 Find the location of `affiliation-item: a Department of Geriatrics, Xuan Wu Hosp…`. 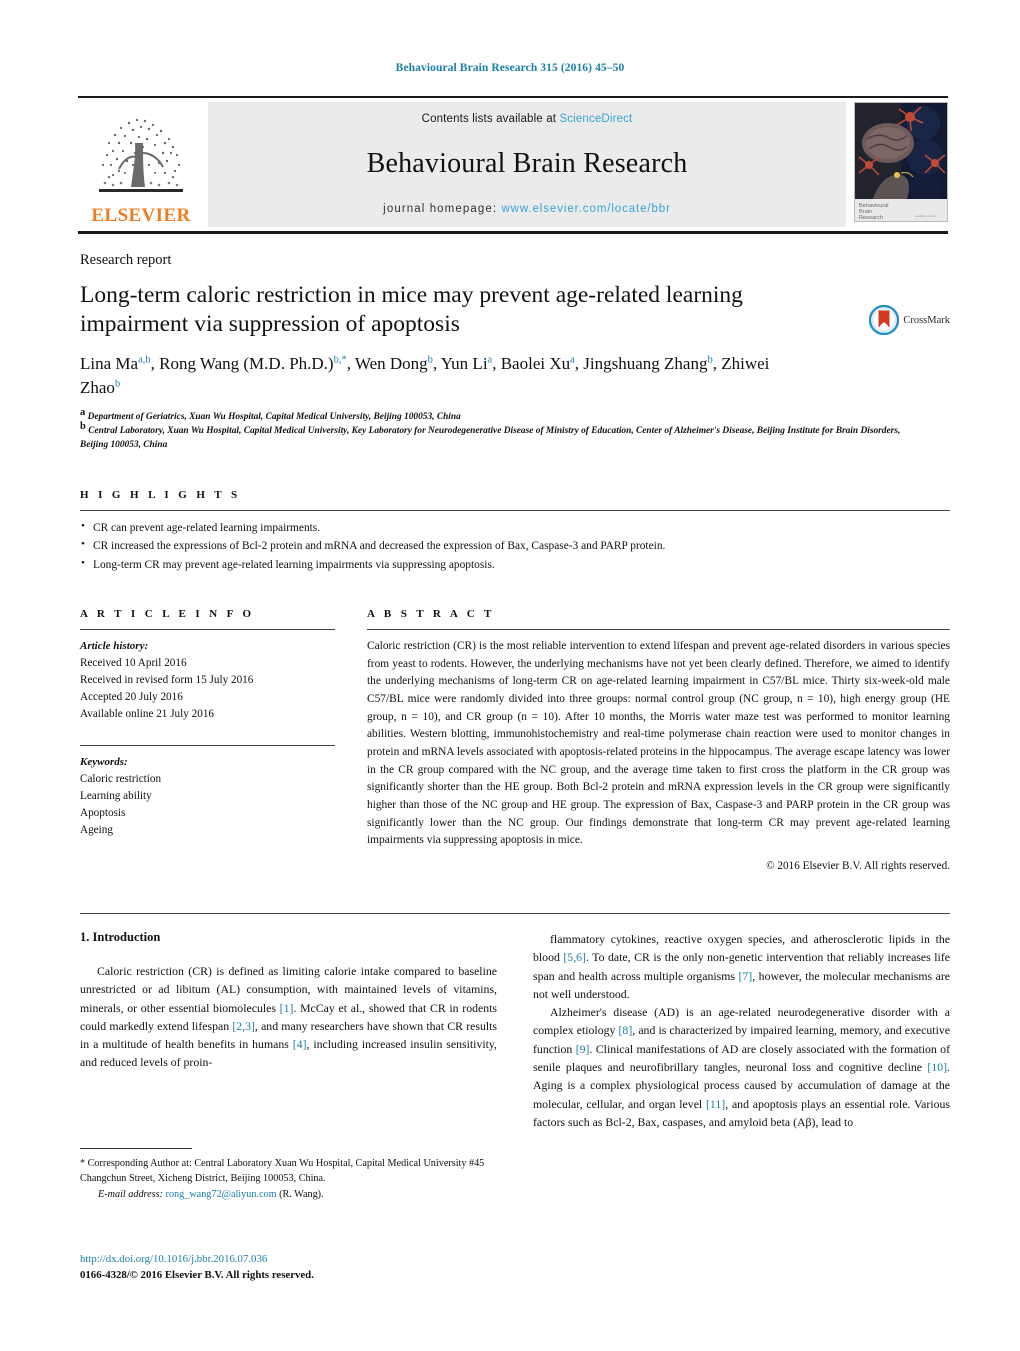

affiliation-item: a Department of Geriatrics, Xuan Wu Hosp… is located at coordinates (270, 415).